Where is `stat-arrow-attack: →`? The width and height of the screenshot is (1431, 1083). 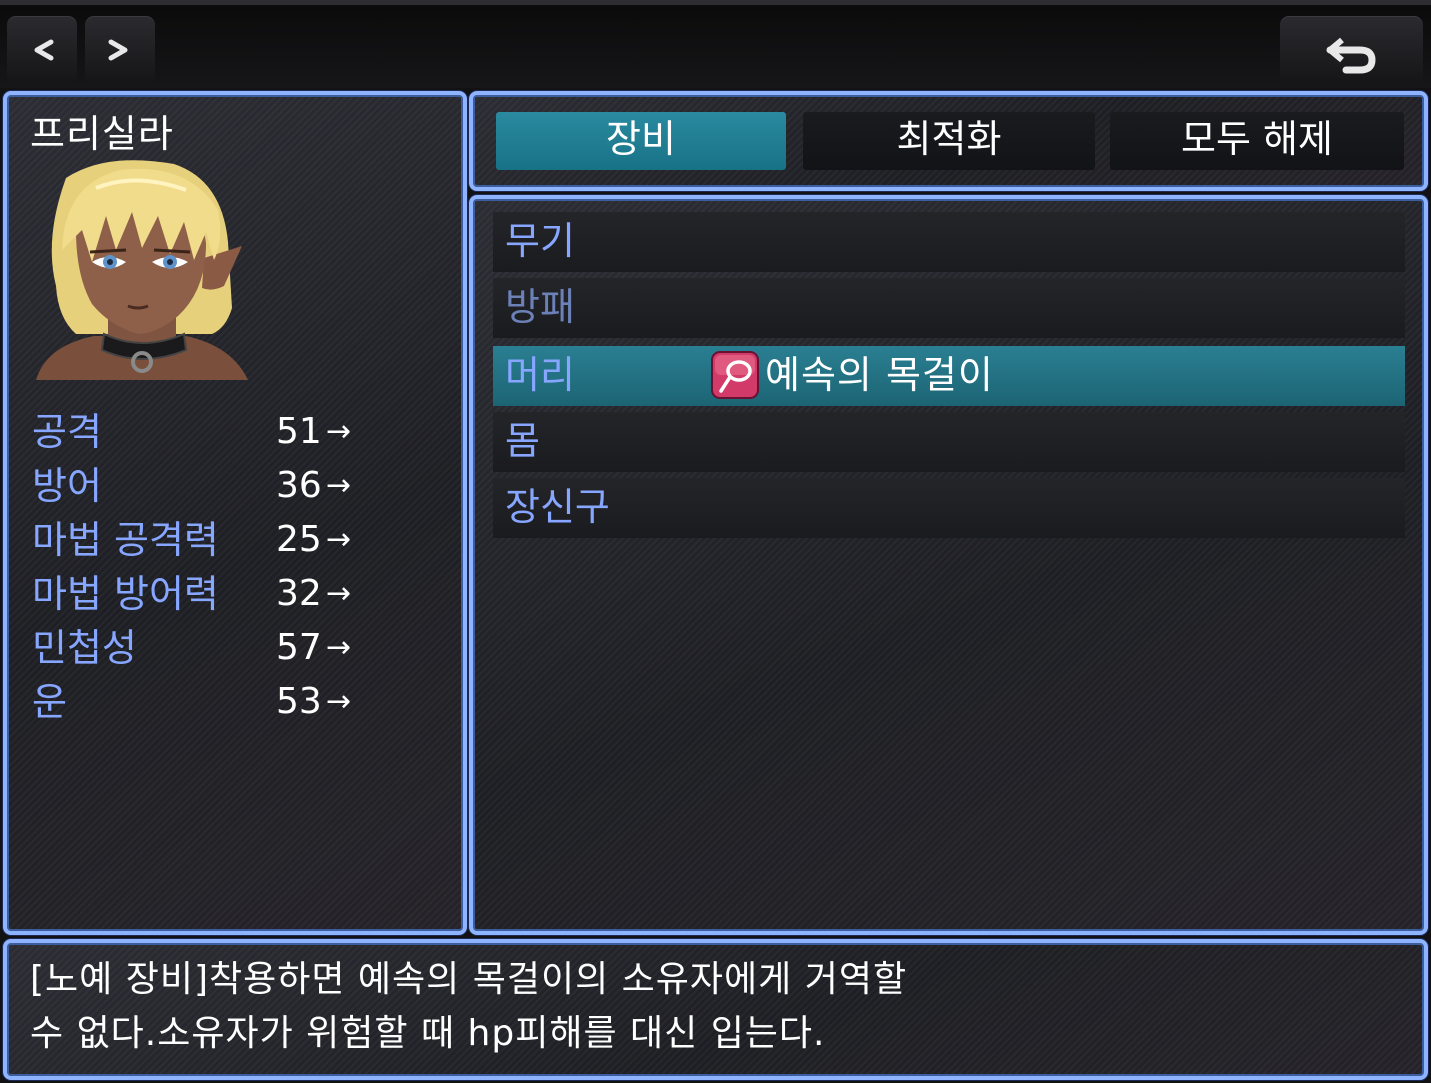 stat-arrow-attack: → is located at coordinates (339, 431).